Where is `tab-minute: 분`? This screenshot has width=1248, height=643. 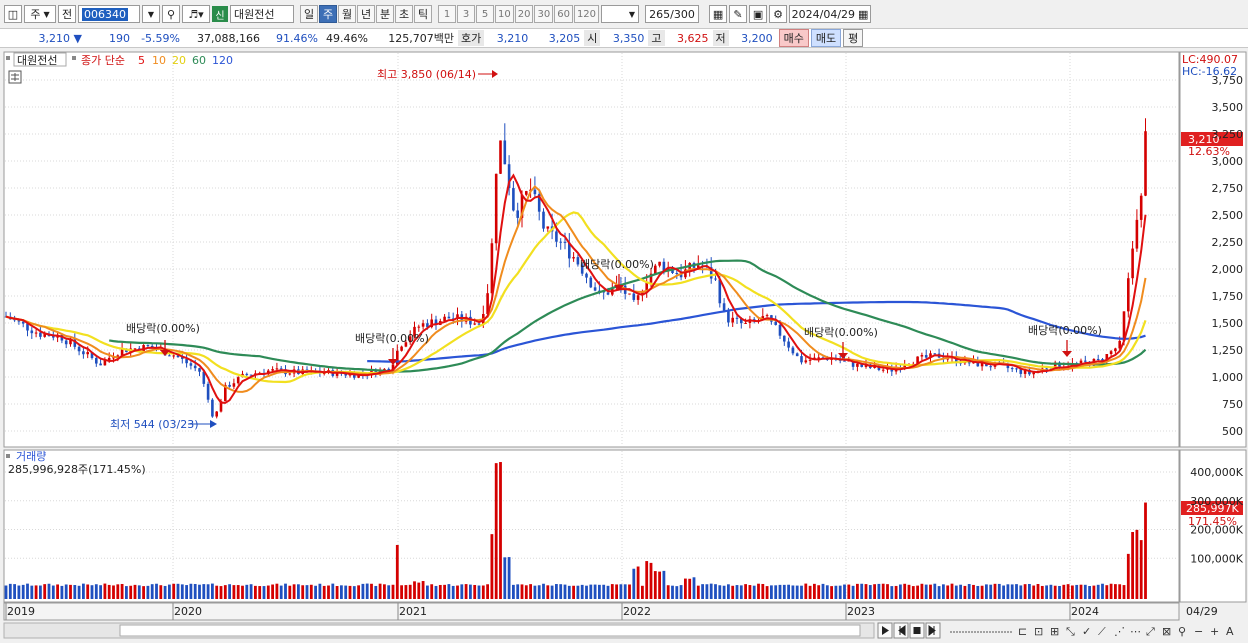 tab-minute: 분 is located at coordinates (385, 14).